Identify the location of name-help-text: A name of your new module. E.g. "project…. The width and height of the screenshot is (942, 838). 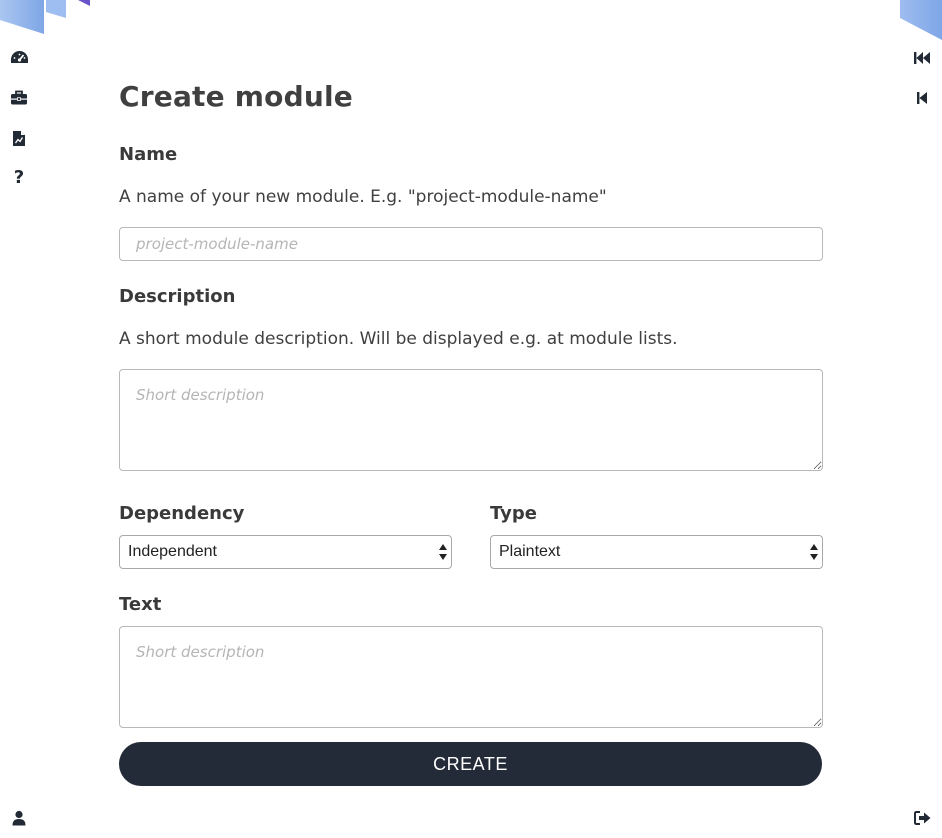
(363, 197).